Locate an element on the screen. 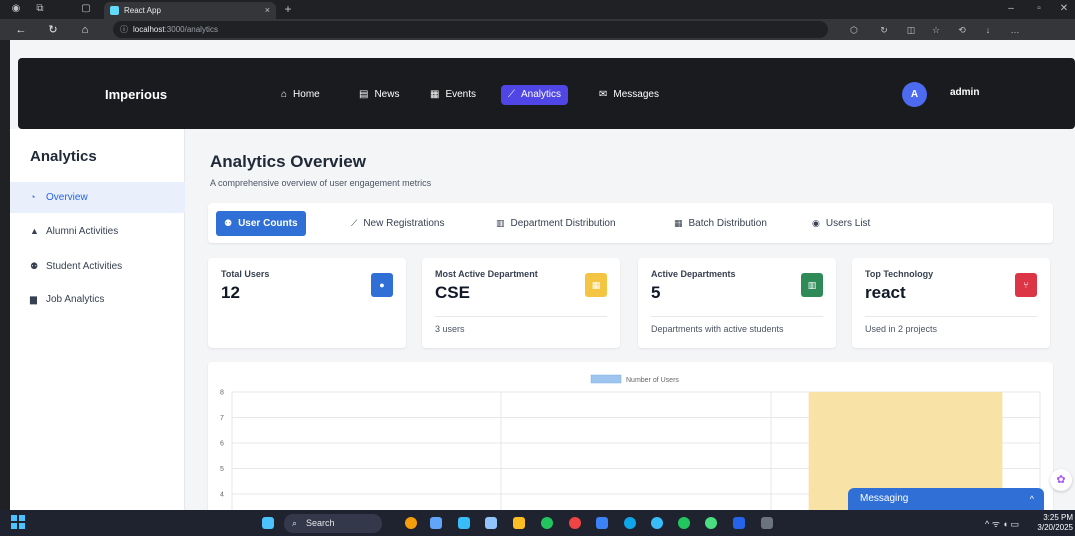 This screenshot has height=536, width=1075. close-window-icon: ✕ is located at coordinates (1064, 9).